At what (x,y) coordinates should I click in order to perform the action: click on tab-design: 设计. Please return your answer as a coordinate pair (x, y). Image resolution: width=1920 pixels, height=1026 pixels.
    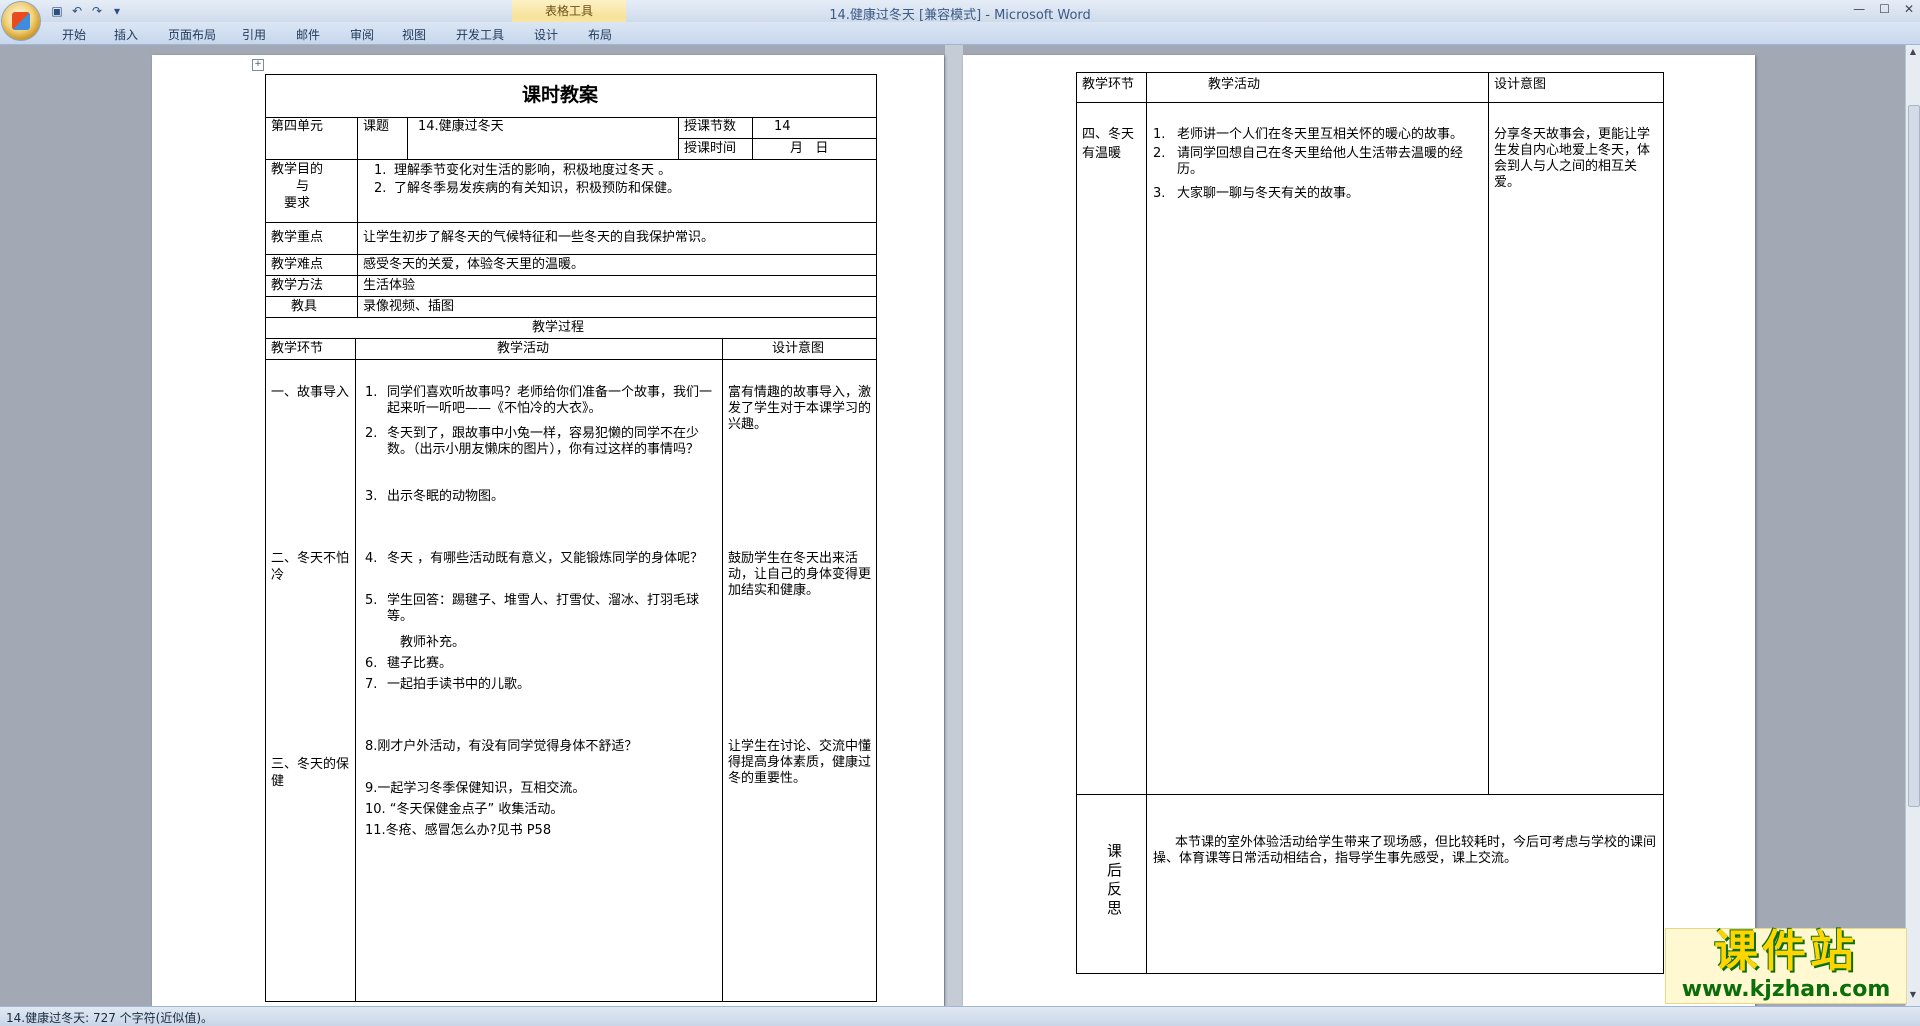
    Looking at the image, I should click on (546, 34).